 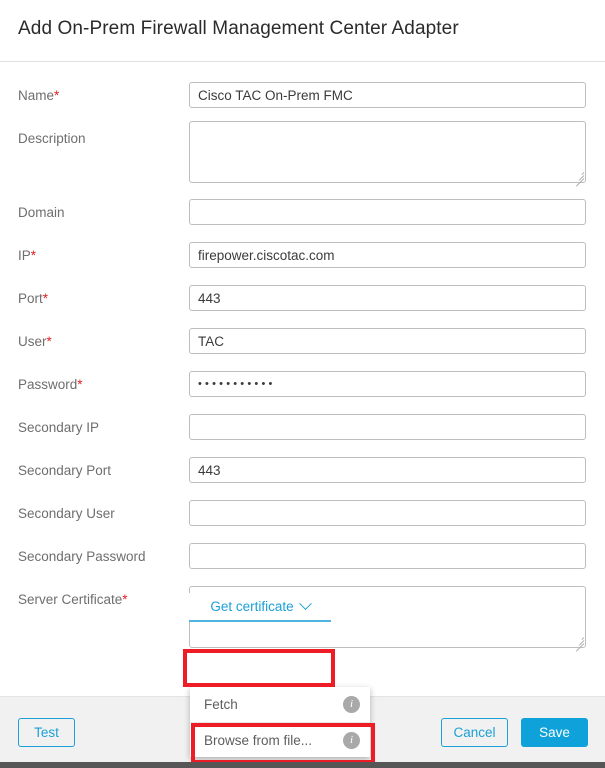 I want to click on get-certificate-dropdown-menu: Fetch i Browse from file... i, so click(x=280, y=722).